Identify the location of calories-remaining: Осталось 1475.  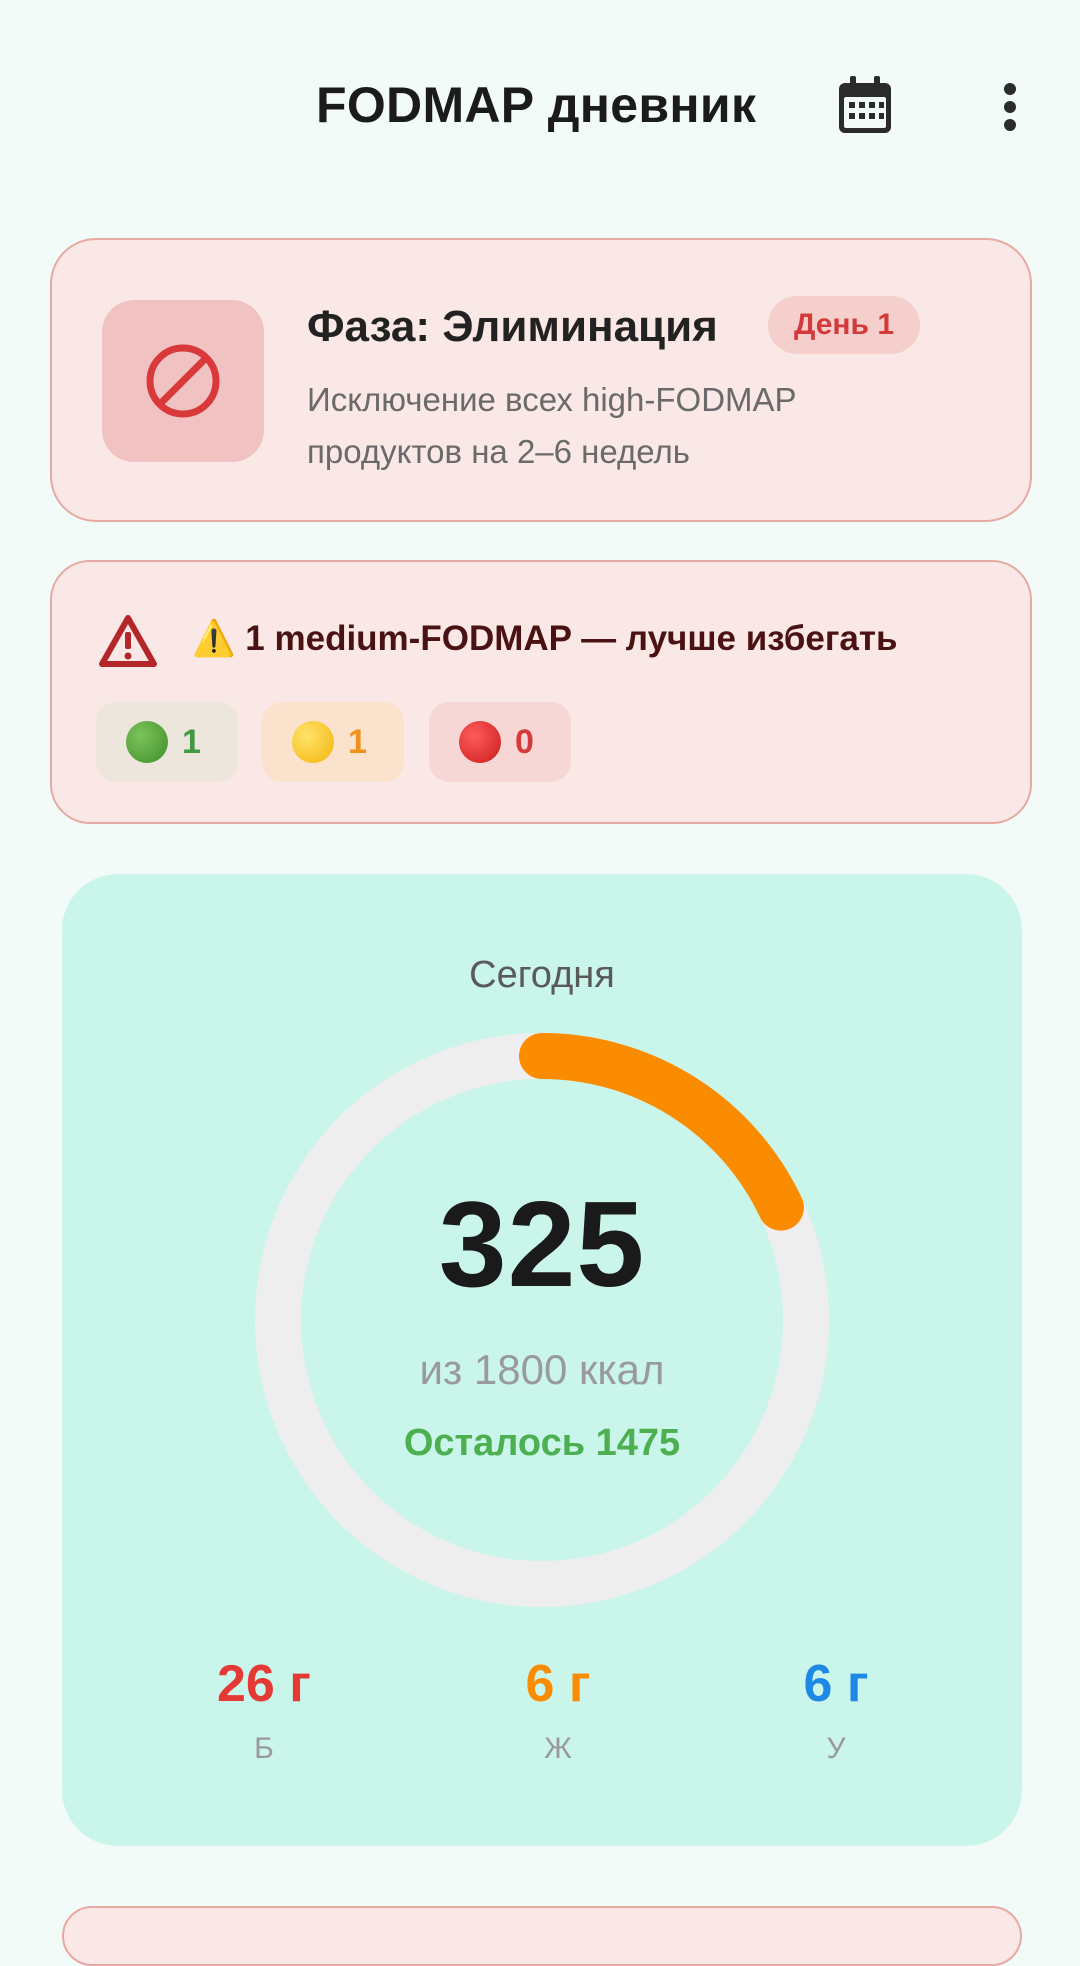
(542, 1443).